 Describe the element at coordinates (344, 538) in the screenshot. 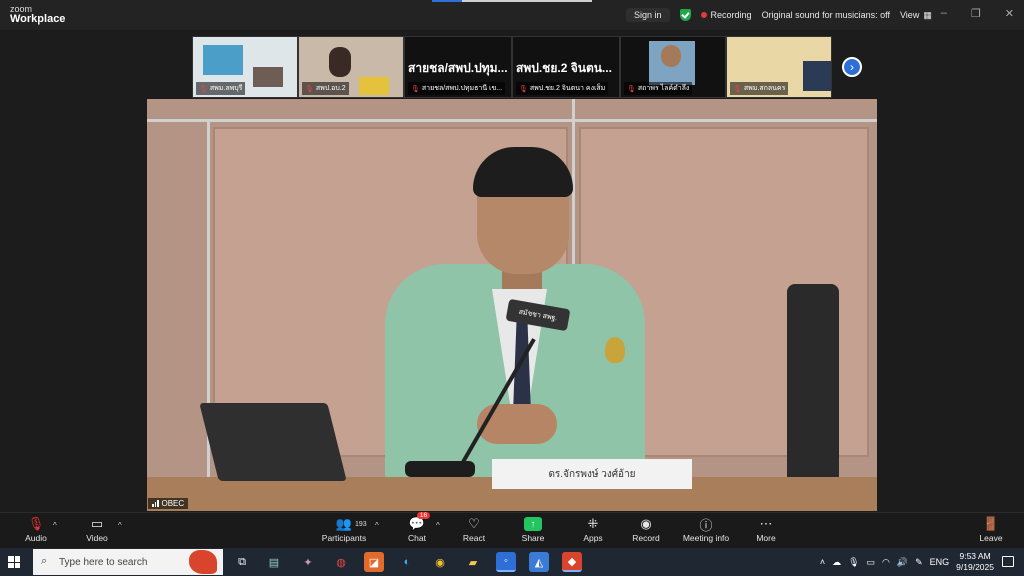

I see `participants-label: Participants` at that location.